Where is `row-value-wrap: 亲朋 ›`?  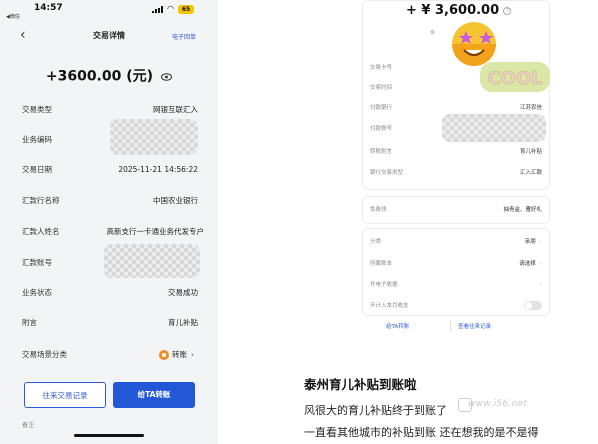
row-value-wrap: 亲朋 › is located at coordinates (533, 242).